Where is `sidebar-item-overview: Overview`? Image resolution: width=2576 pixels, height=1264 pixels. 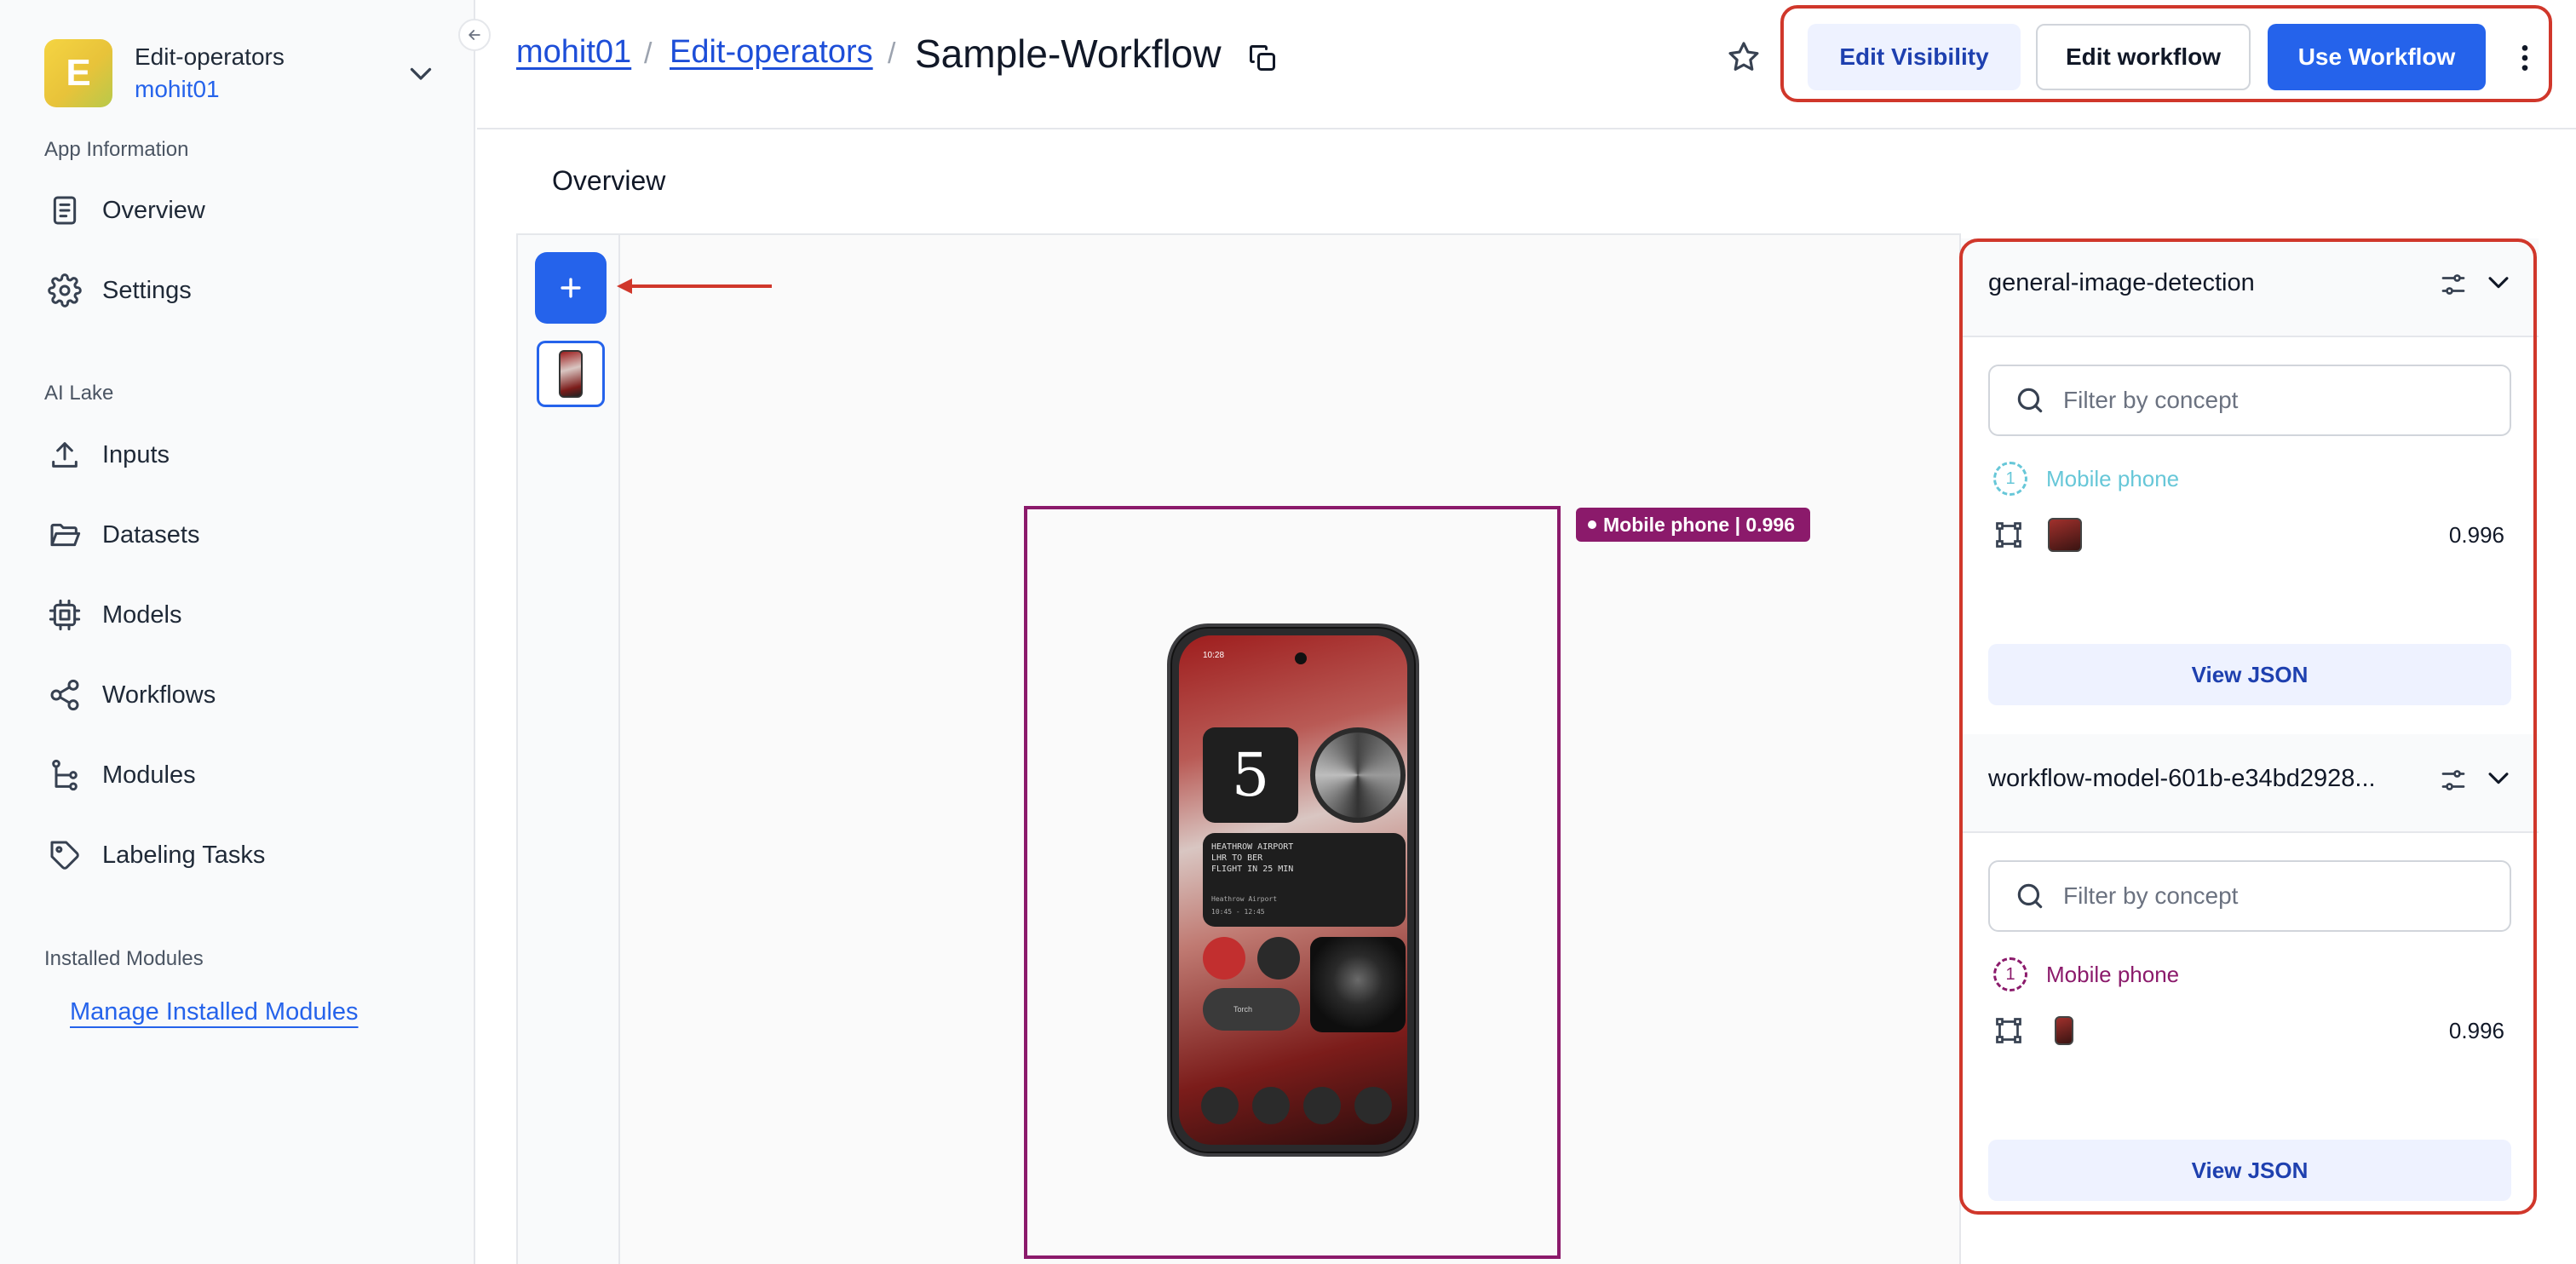
sidebar-item-overview: Overview is located at coordinates (126, 210).